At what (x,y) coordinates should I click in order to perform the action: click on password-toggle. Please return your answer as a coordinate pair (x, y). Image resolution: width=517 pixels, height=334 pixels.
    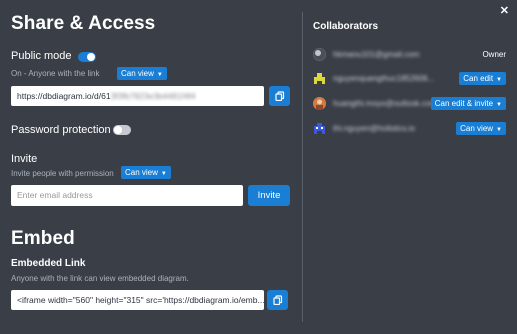
    Looking at the image, I should click on (122, 130).